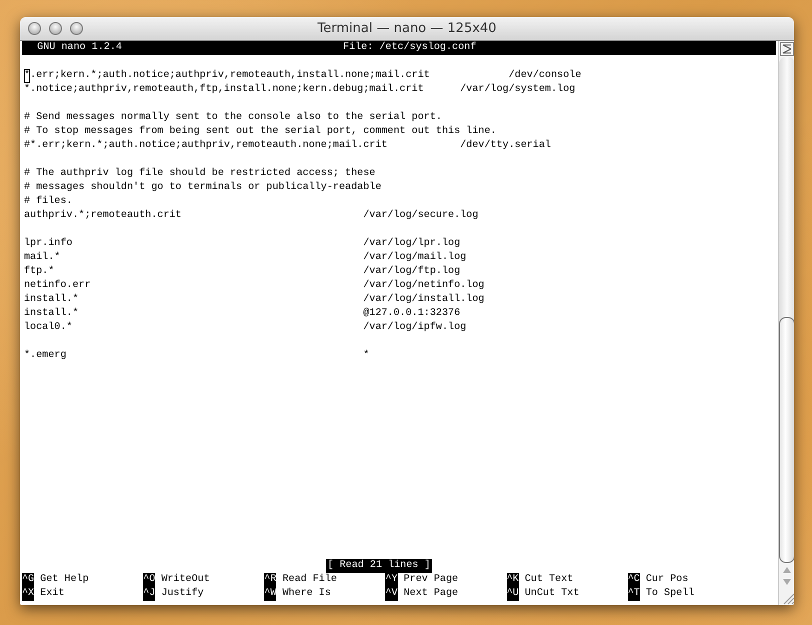  Describe the element at coordinates (202, 188) in the screenshot. I see `editor-line: # messages shouldn't go to terminals or publically-readable` at that location.